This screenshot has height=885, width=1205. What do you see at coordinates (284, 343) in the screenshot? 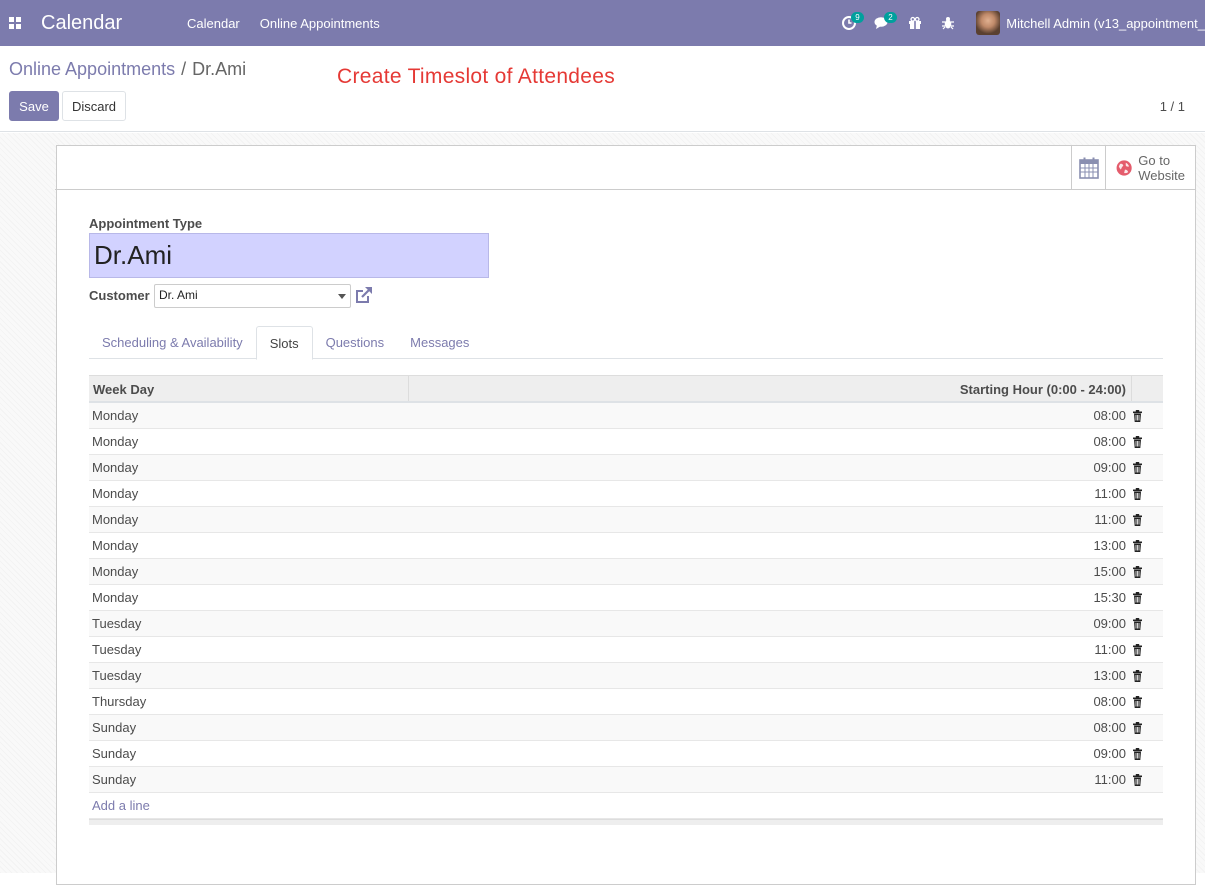
I see `tab-slots: Slots` at bounding box center [284, 343].